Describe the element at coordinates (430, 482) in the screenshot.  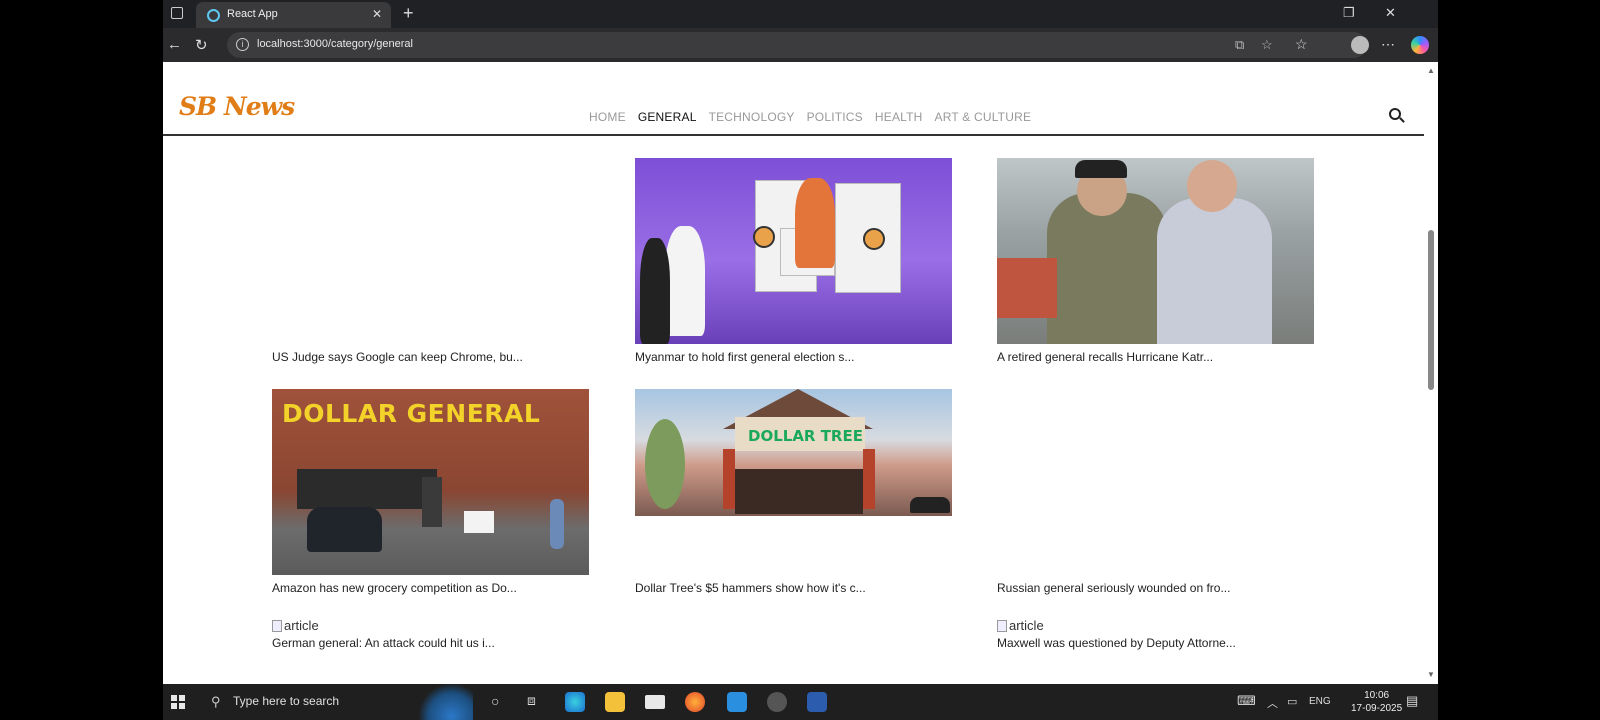
I see `dollar-general-photo: DOLLAR GENERAL` at that location.